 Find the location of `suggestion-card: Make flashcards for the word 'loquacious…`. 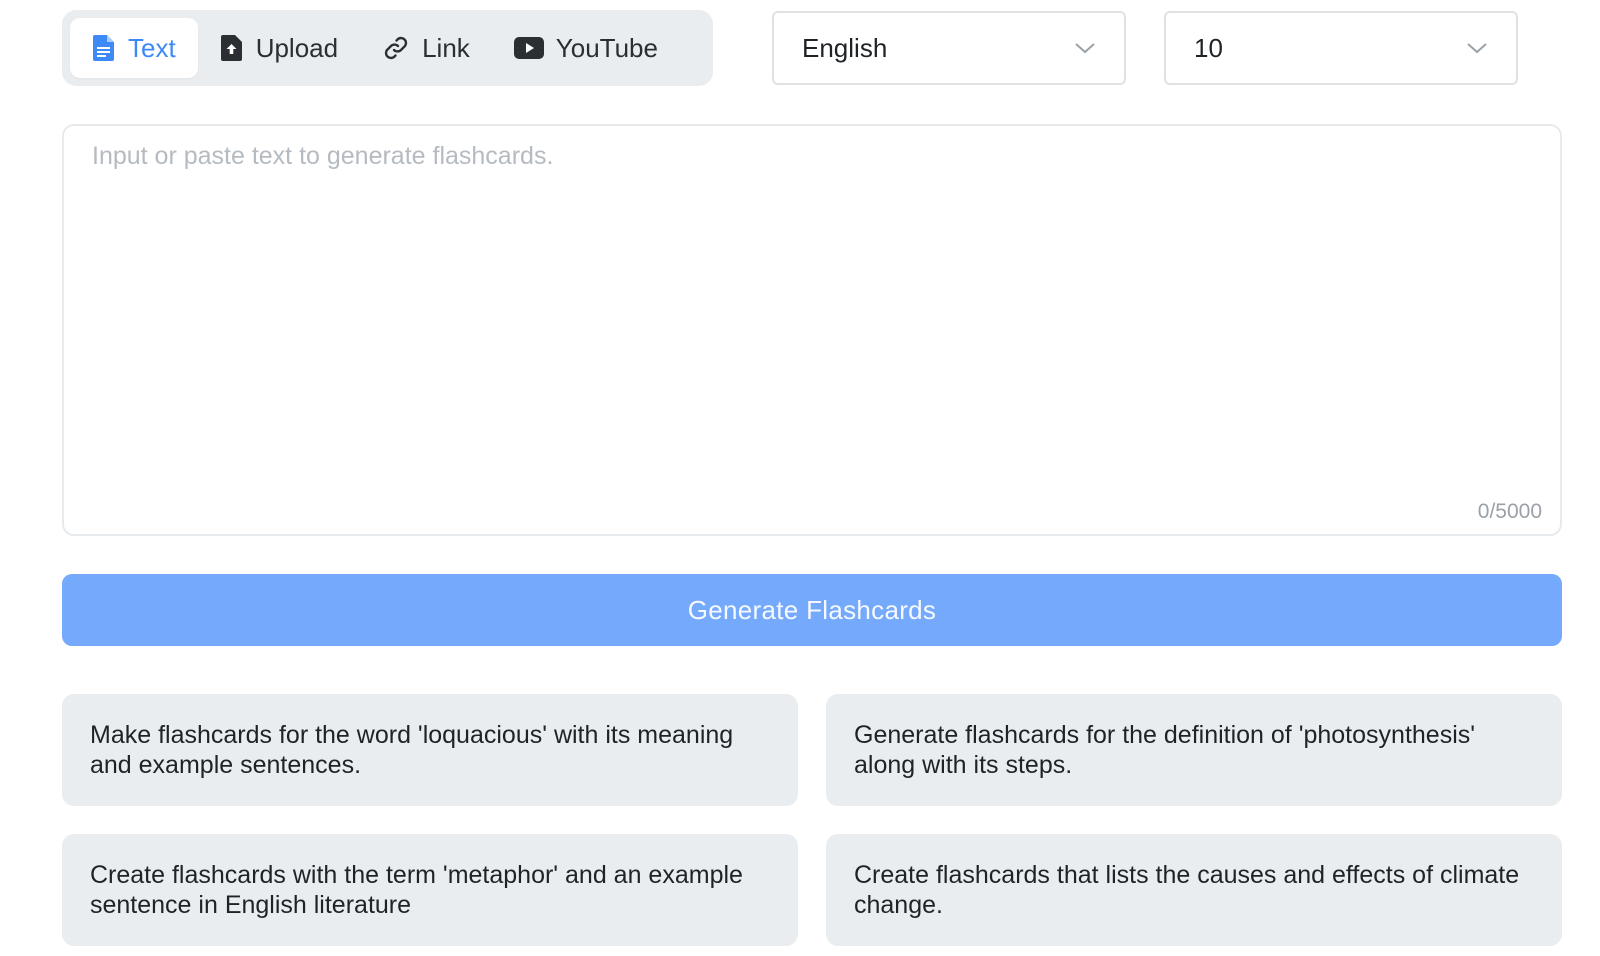

suggestion-card: Make flashcards for the word 'loquacious… is located at coordinates (430, 750).